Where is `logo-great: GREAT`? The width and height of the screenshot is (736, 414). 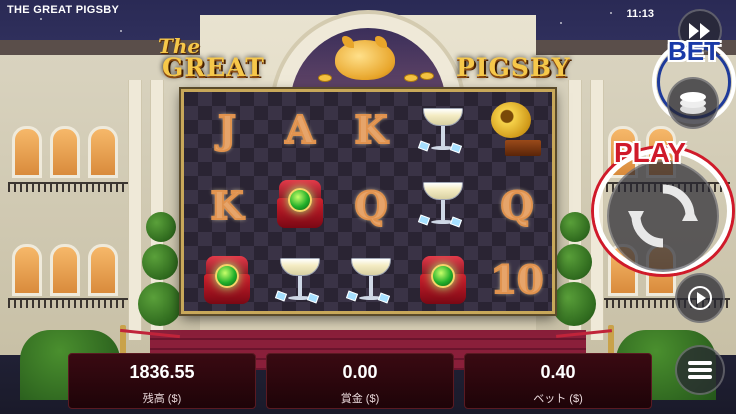 logo-great: GREAT is located at coordinates (213, 67).